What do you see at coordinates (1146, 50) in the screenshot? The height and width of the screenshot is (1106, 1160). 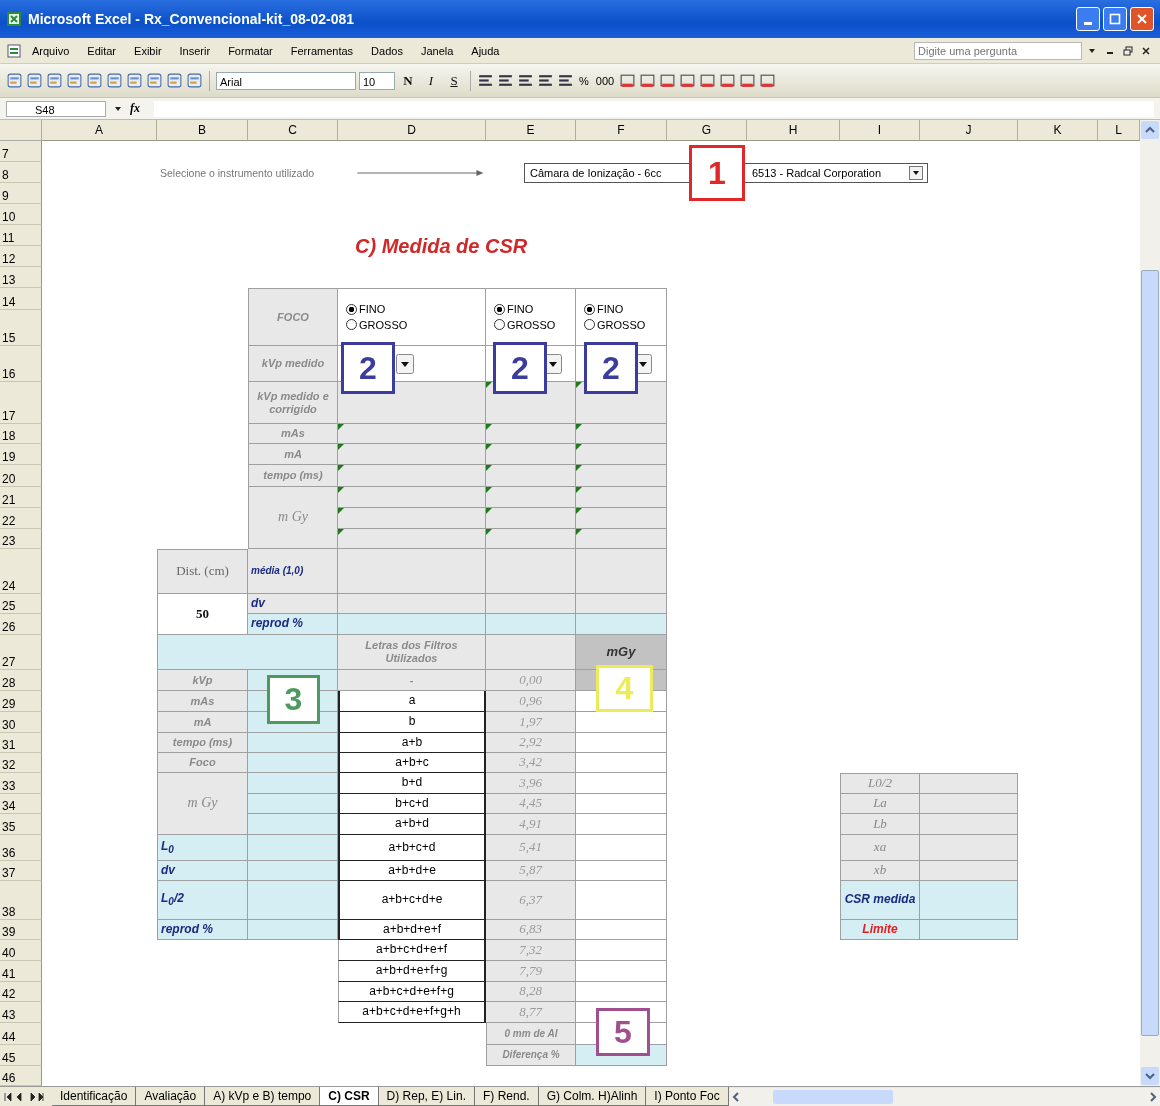 I see `close-icon` at bounding box center [1146, 50].